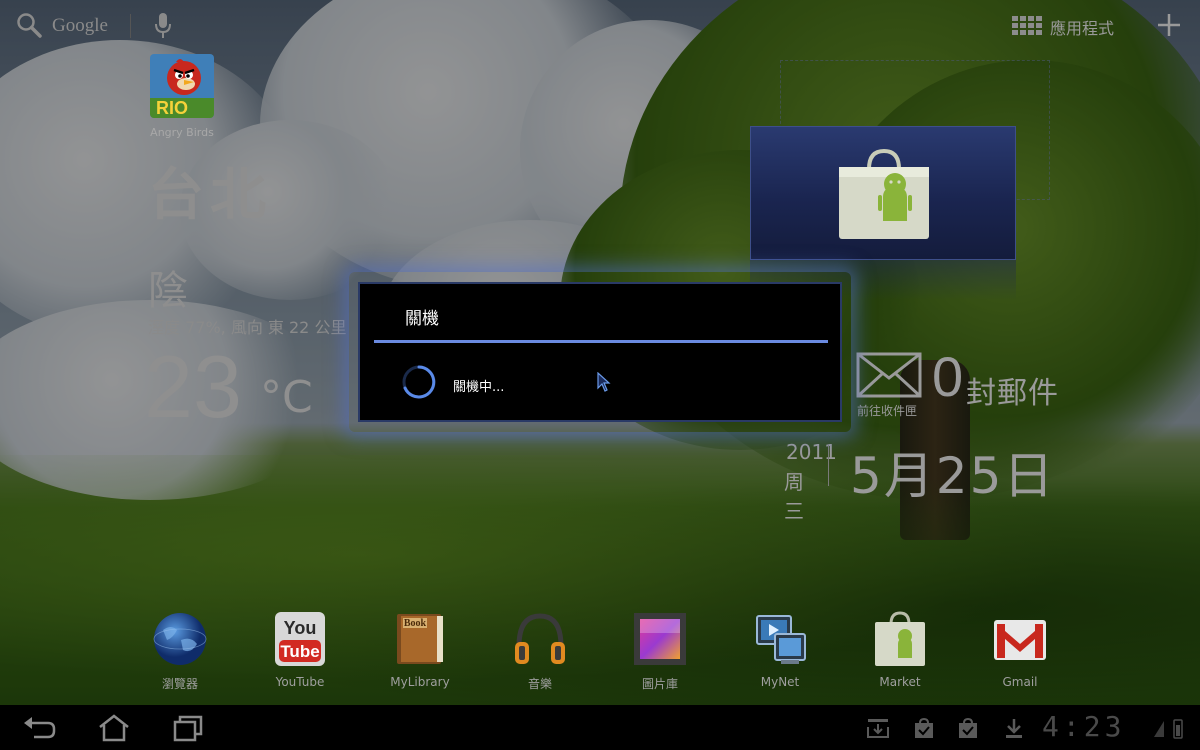 Image resolution: width=1200 pixels, height=750 pixels. I want to click on dock-item-market: Market, so click(900, 649).